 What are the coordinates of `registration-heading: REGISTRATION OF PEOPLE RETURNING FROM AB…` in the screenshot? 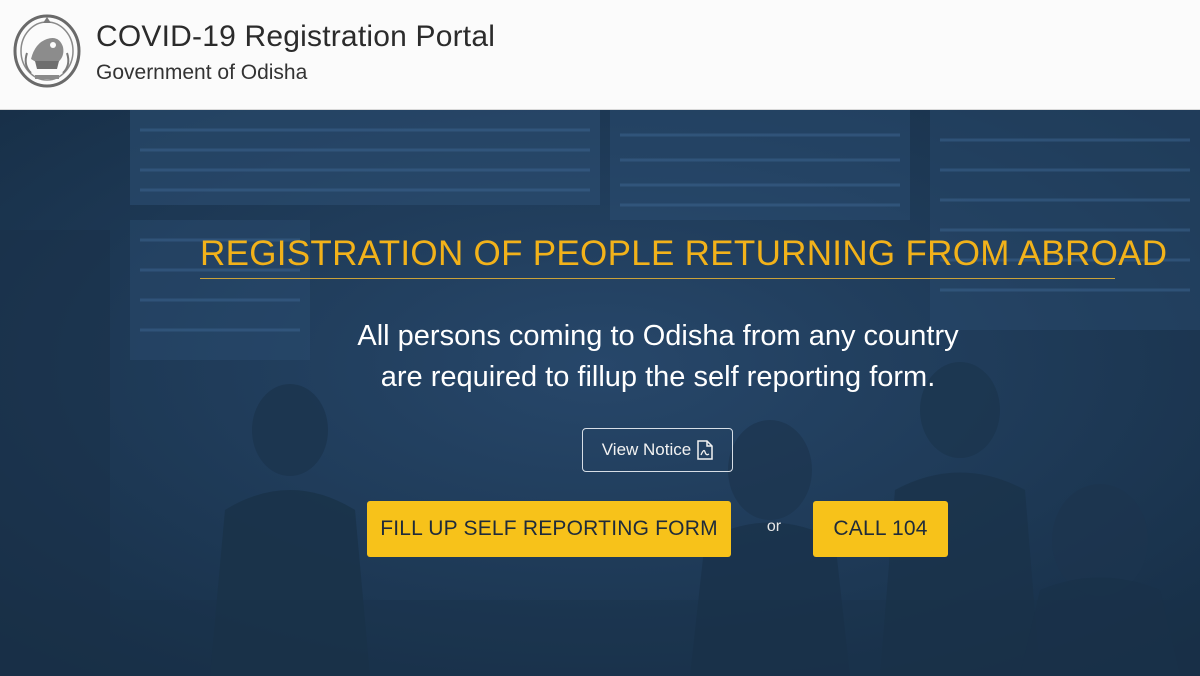 It's located at (684, 253).